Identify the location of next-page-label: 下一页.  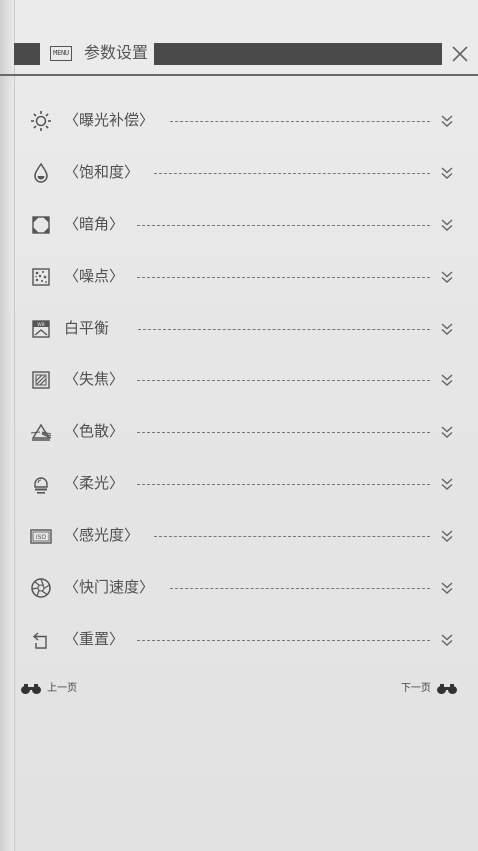
(415, 688).